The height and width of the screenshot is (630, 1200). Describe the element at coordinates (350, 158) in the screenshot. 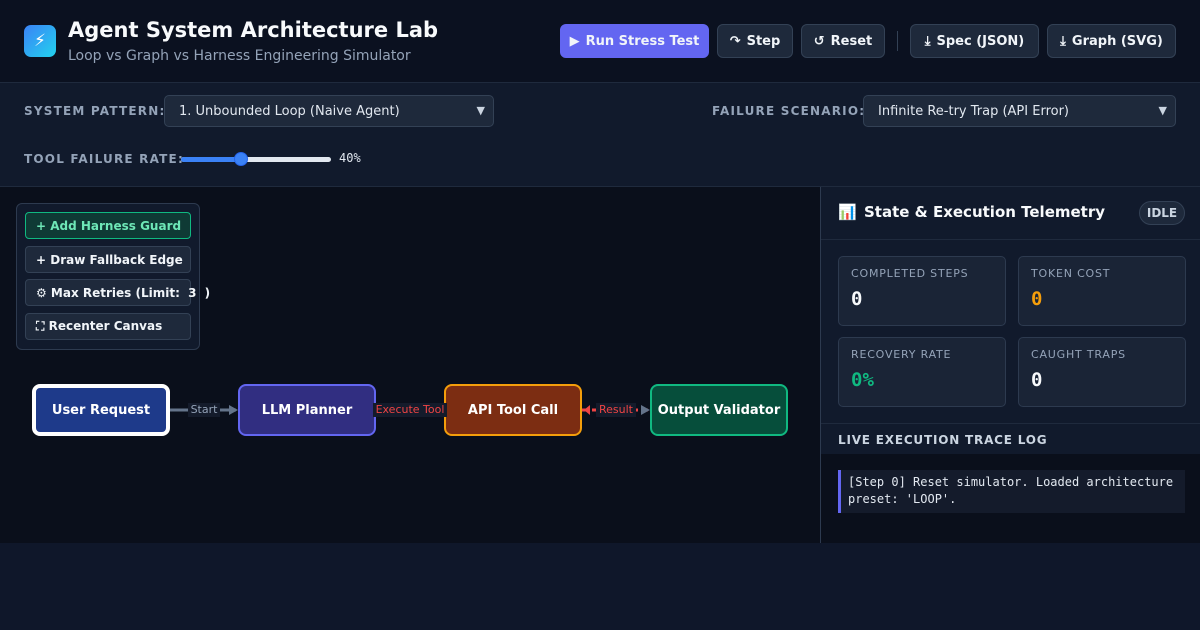

I see `tool-failure-rate-value: 40%` at that location.